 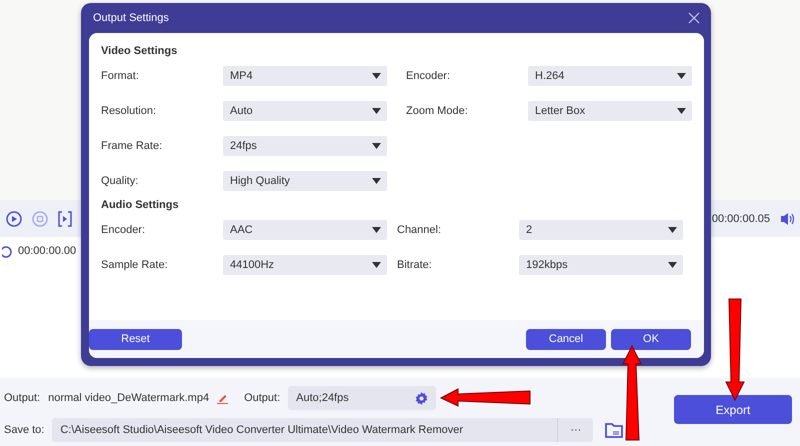 I want to click on bracket-play-icon, so click(x=65, y=218).